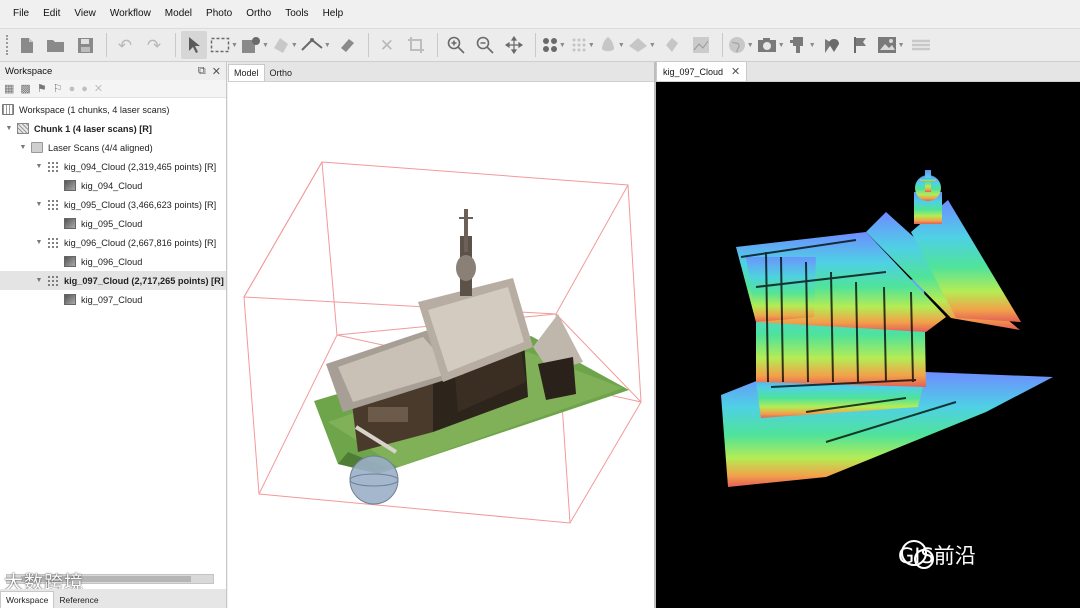  I want to click on tree-scan-cloud: ▼ kig_095_Cloud (3,466,623 points) [R], so click(113, 204).